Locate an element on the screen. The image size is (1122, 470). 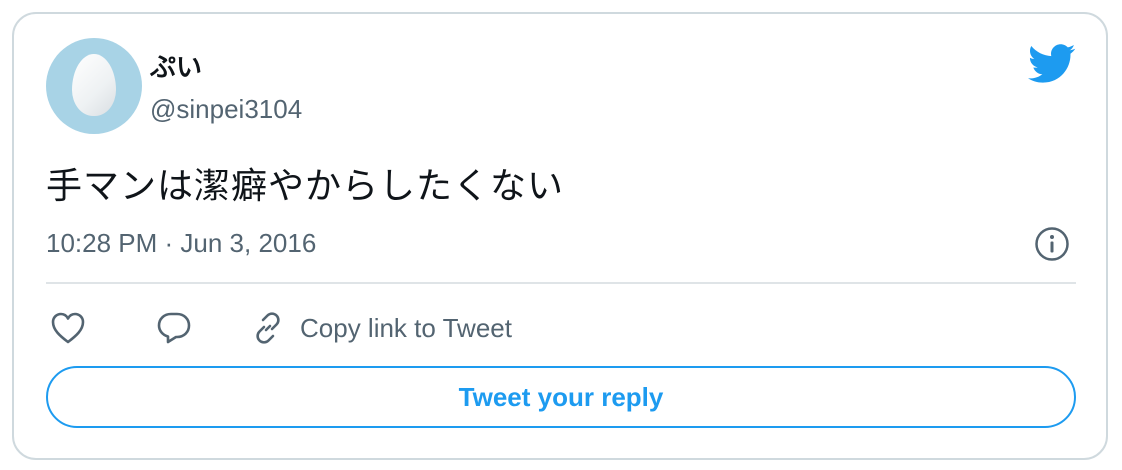
default-egg-avatar-icon is located at coordinates (94, 85).